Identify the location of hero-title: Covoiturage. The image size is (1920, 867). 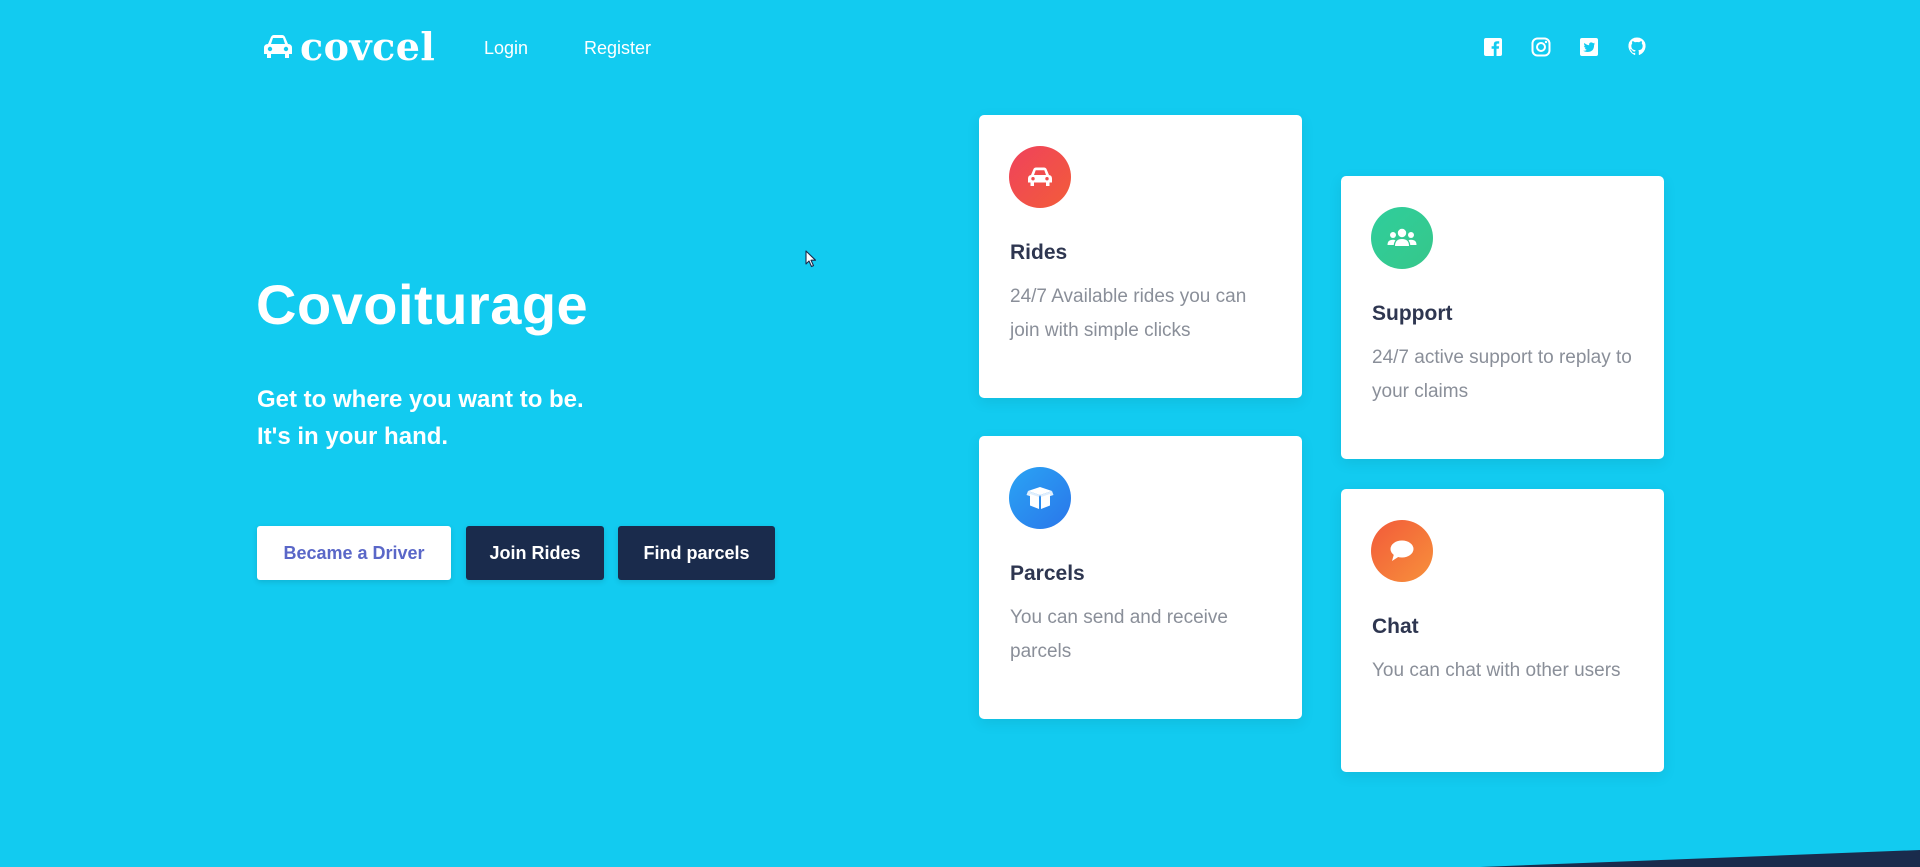
(422, 304).